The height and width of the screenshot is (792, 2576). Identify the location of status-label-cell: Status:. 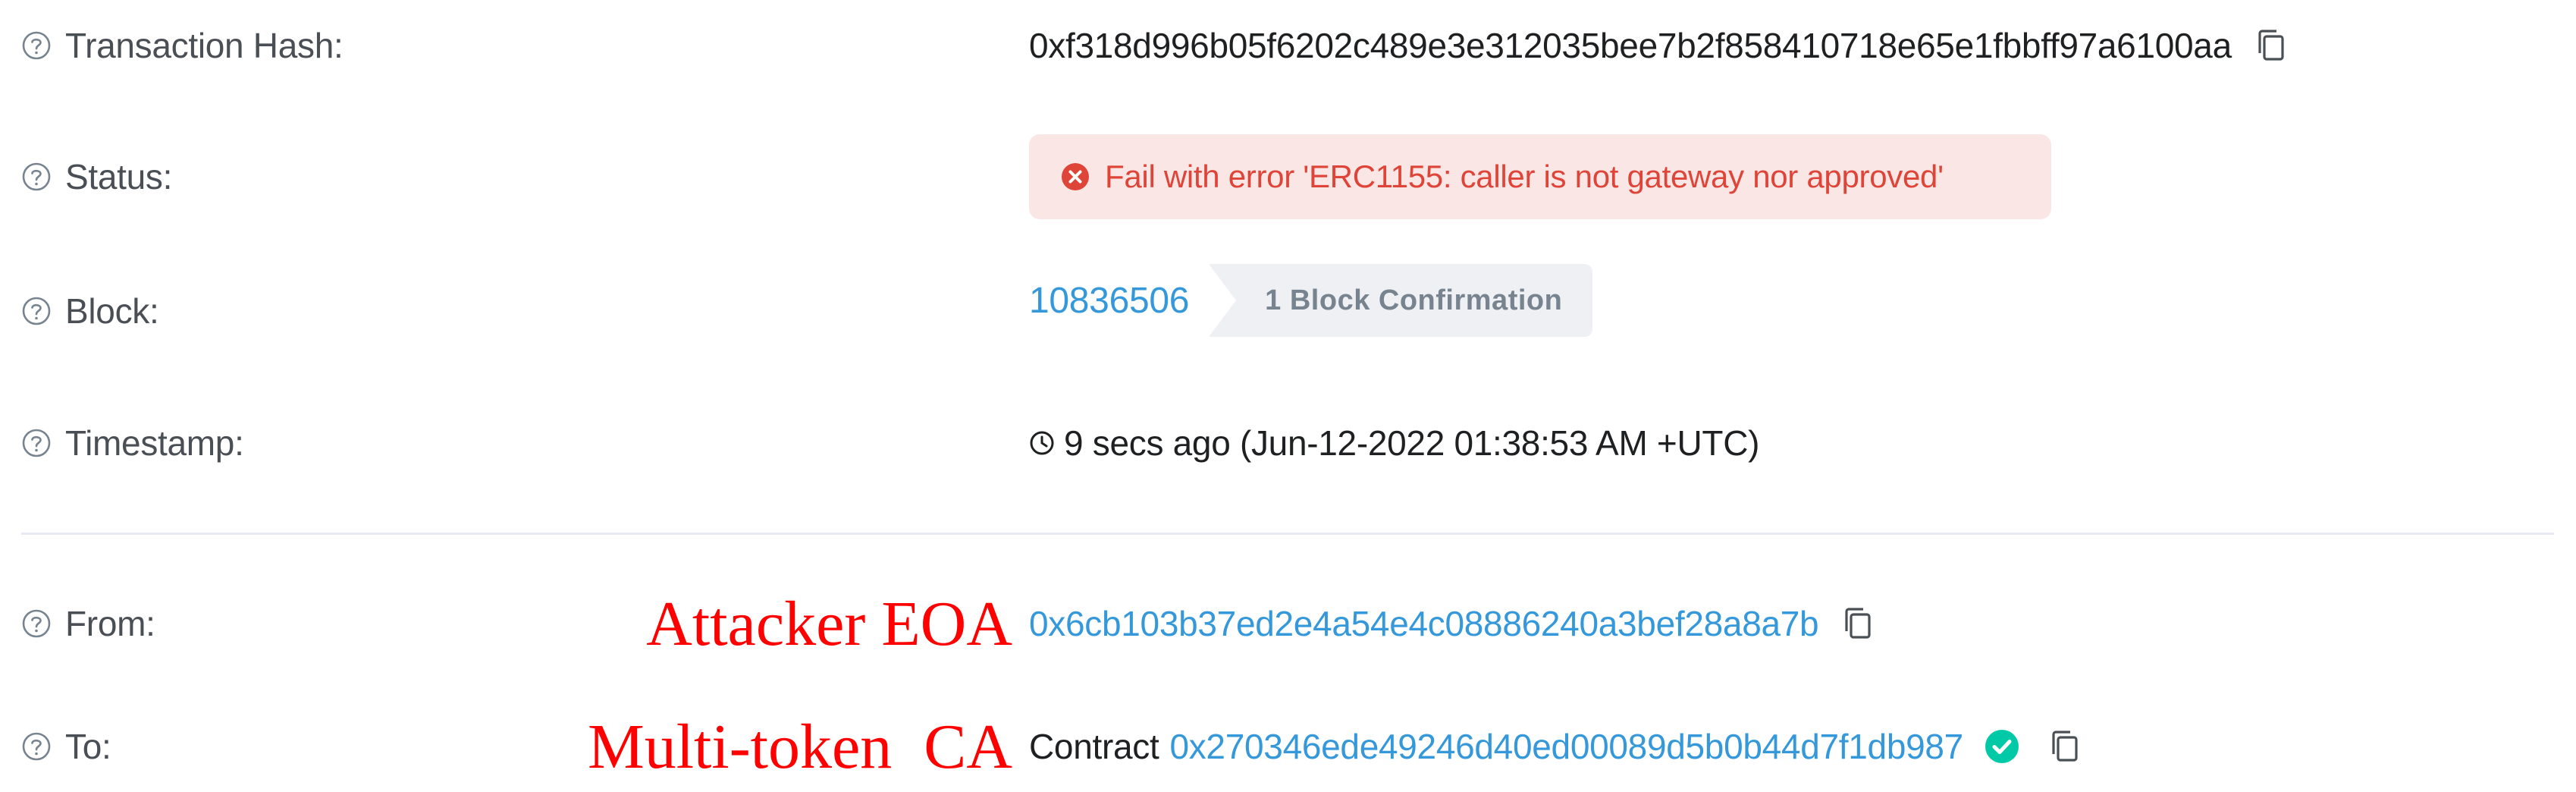
(96, 176).